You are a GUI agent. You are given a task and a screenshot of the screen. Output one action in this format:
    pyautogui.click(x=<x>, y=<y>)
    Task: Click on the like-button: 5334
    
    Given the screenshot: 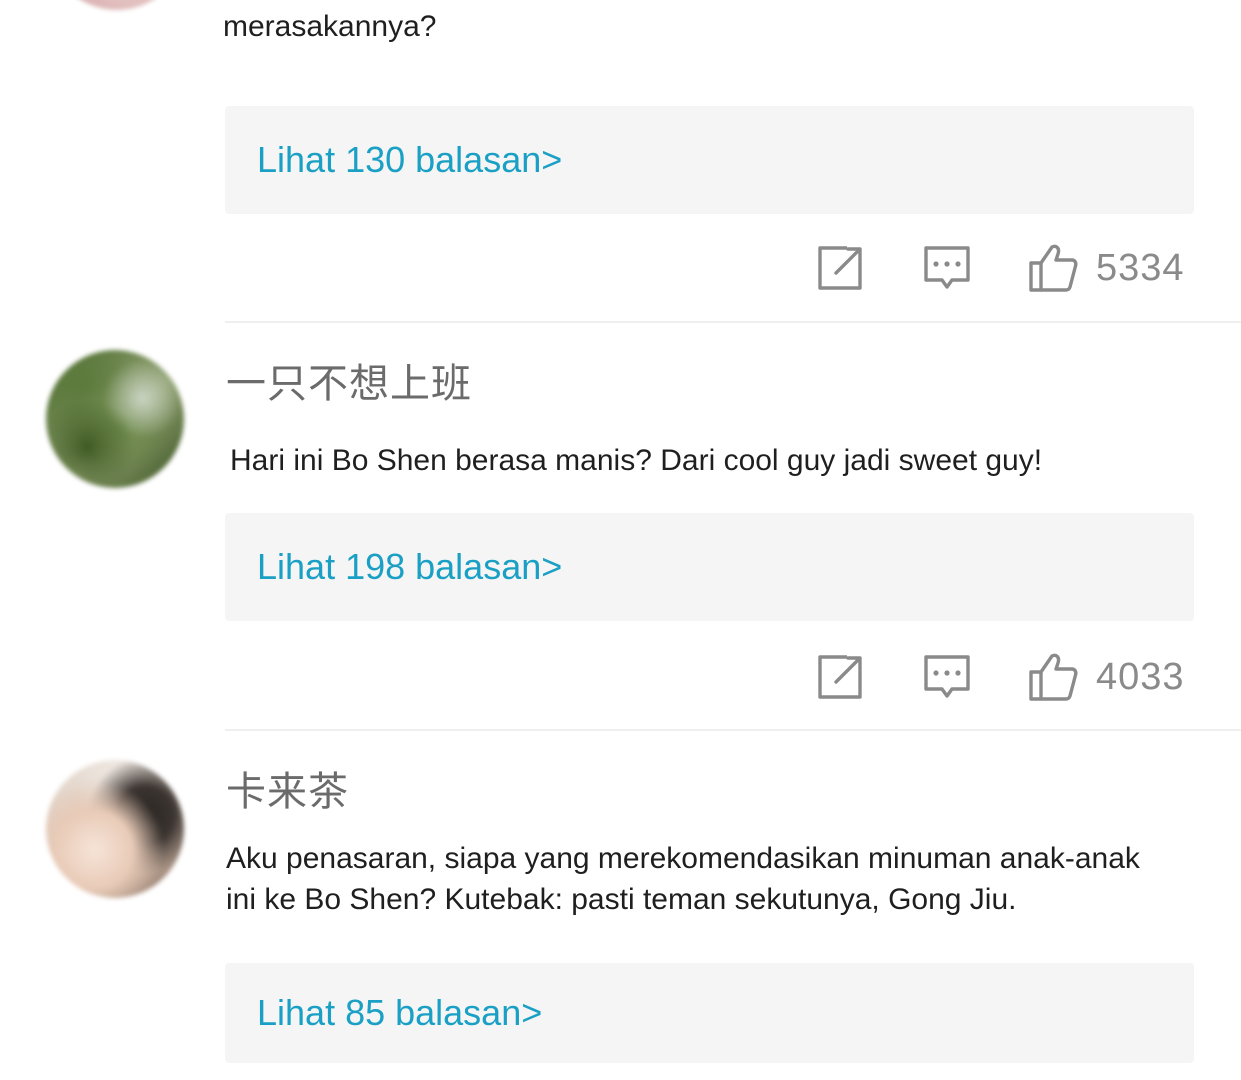 What is the action you would take?
    pyautogui.click(x=1106, y=268)
    